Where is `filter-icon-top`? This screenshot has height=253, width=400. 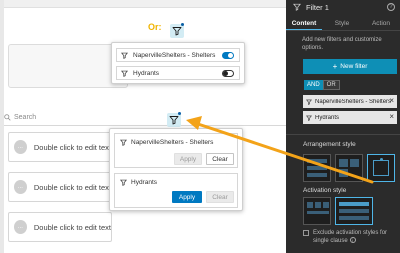 filter-icon-top is located at coordinates (177, 31).